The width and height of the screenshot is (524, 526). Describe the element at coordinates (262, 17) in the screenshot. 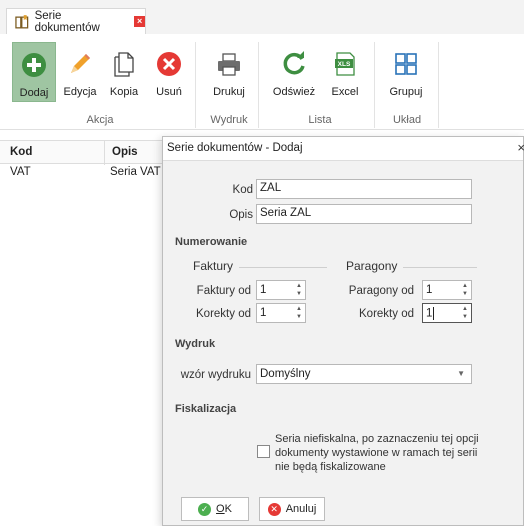

I see `document-tab-bar: Serie dokumentów ×` at that location.